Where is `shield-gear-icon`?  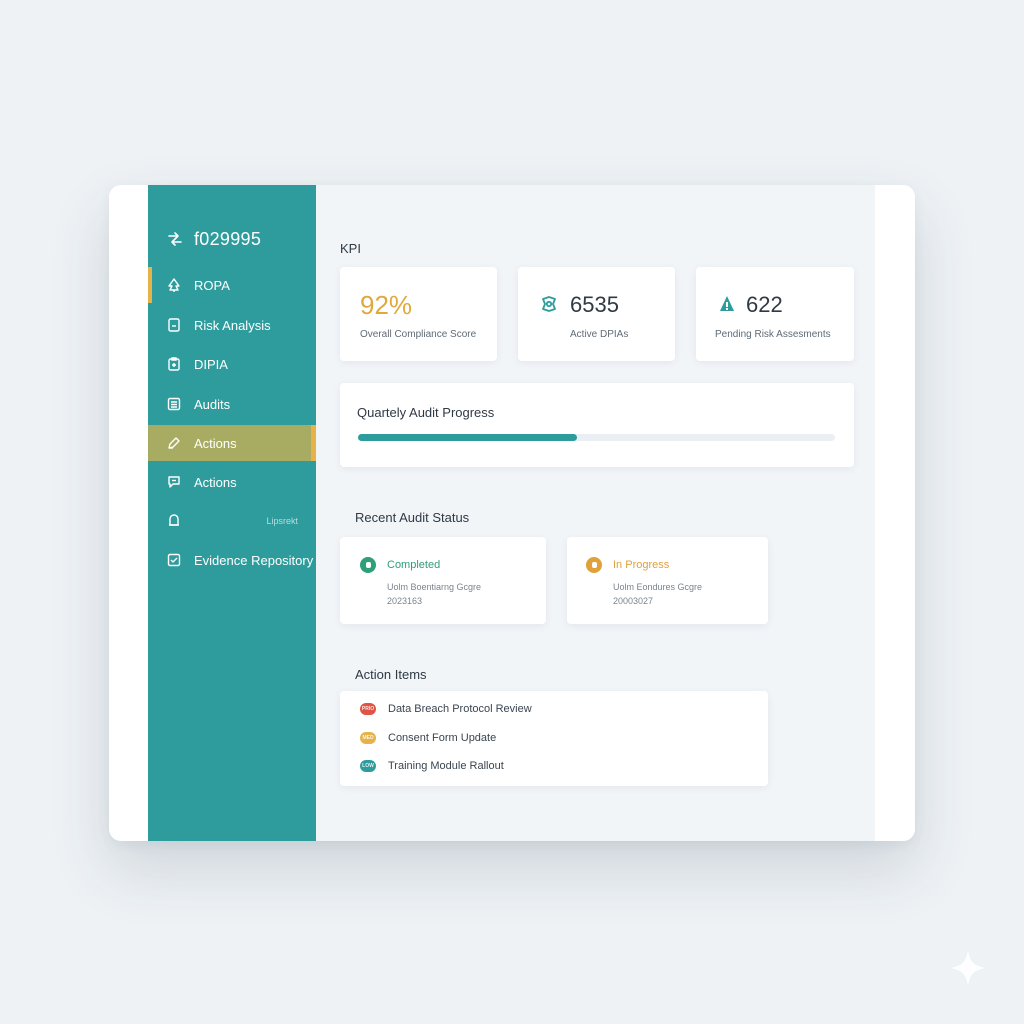 shield-gear-icon is located at coordinates (549, 304).